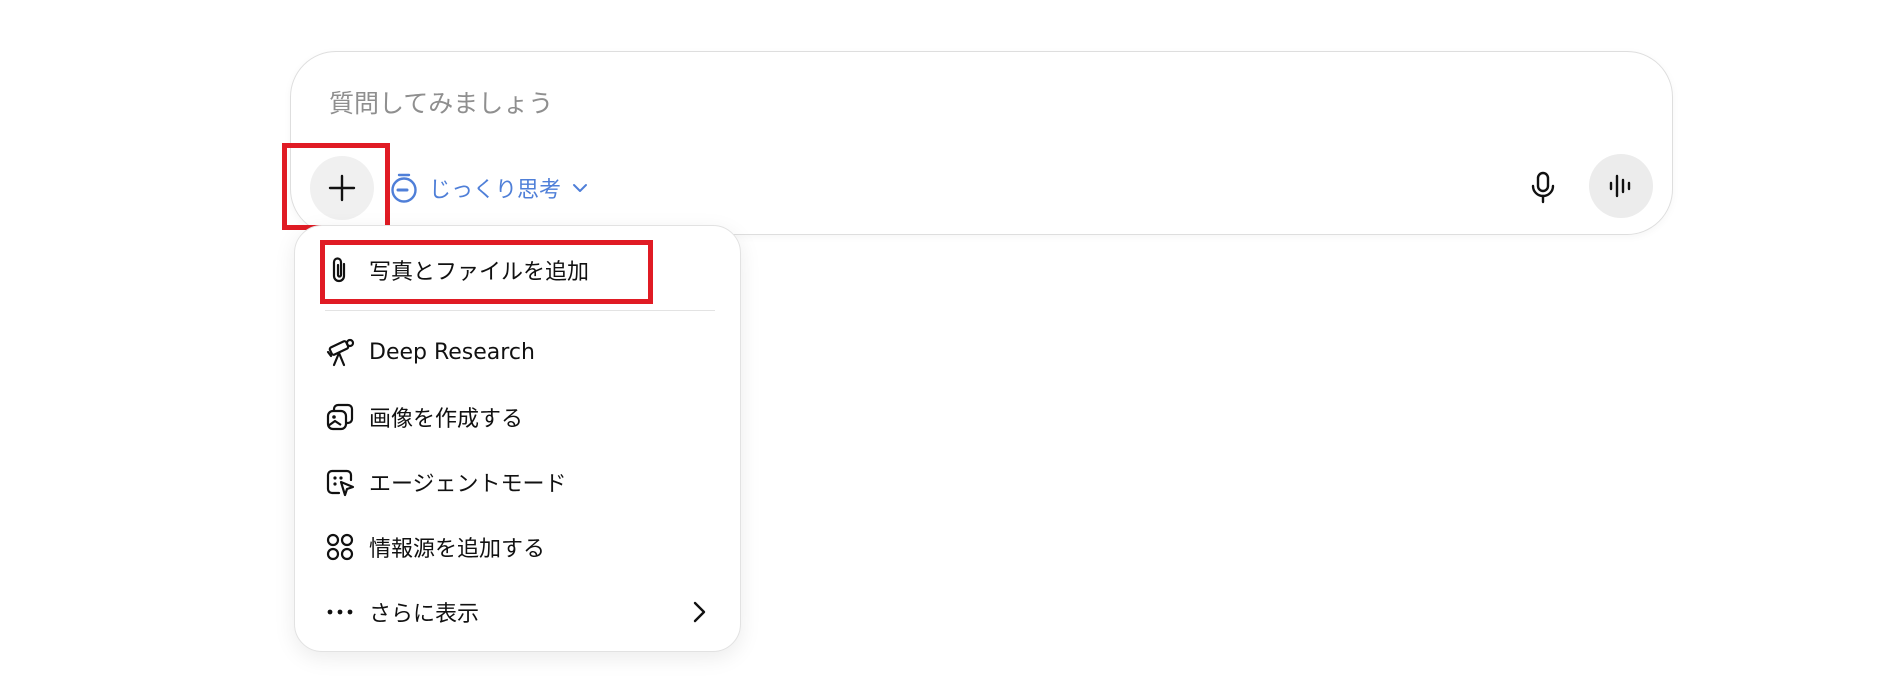  What do you see at coordinates (468, 484) in the screenshot?
I see `menu-item-label: エージェントモード` at bounding box center [468, 484].